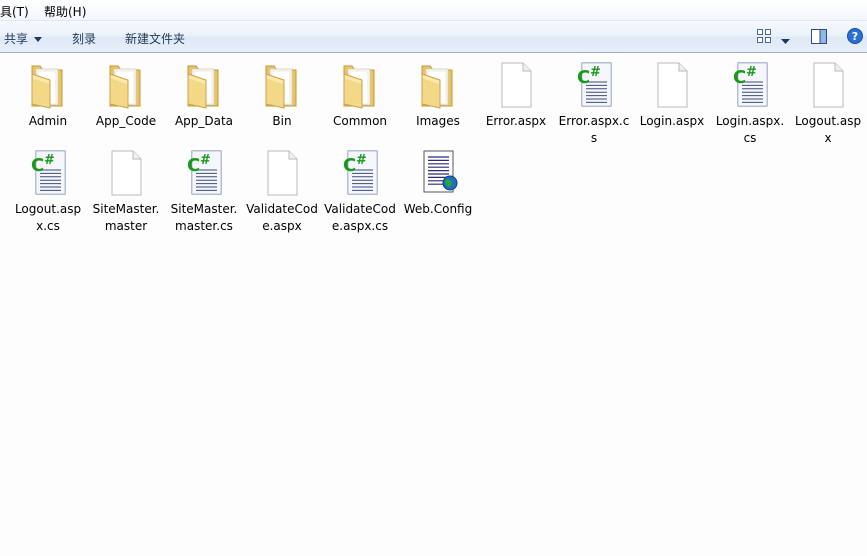 This screenshot has width=867, height=556. I want to click on change-view-icon, so click(764, 37).